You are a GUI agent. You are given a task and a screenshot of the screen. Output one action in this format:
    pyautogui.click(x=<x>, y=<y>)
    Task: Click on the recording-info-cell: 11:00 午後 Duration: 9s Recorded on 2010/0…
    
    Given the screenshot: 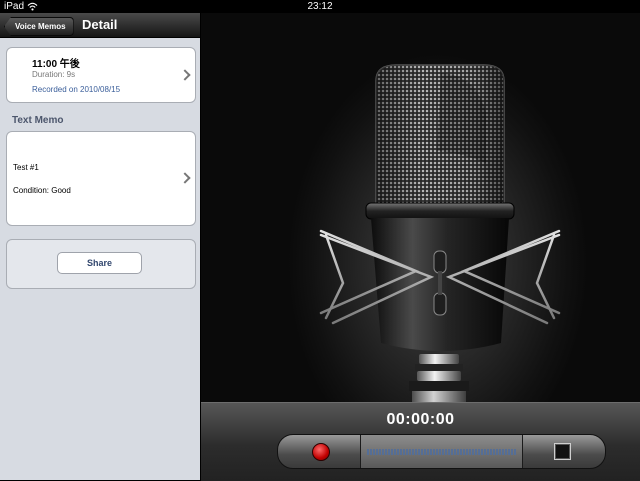 What is the action you would take?
    pyautogui.click(x=101, y=75)
    